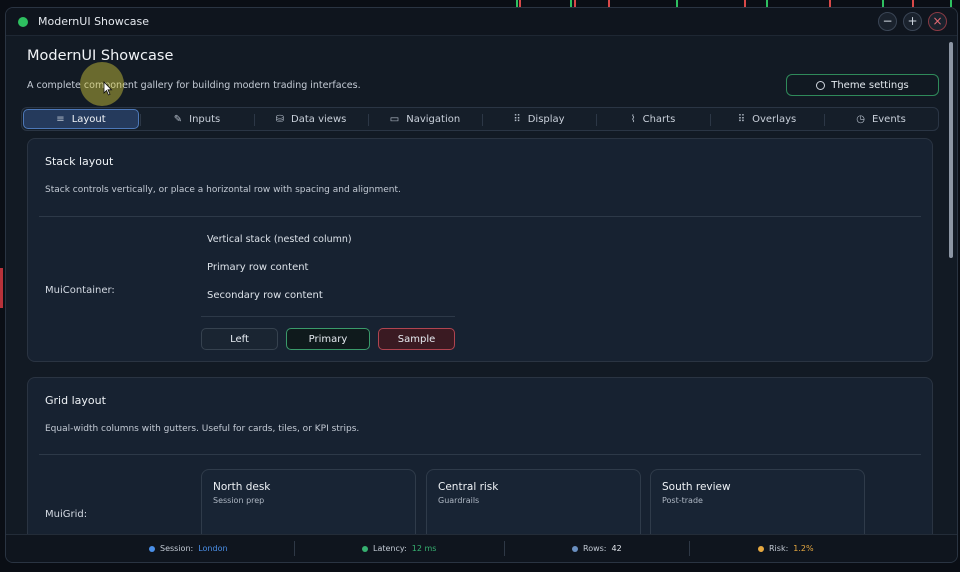 The image size is (960, 572). I want to click on mouse-pointer-icon, so click(108, 88).